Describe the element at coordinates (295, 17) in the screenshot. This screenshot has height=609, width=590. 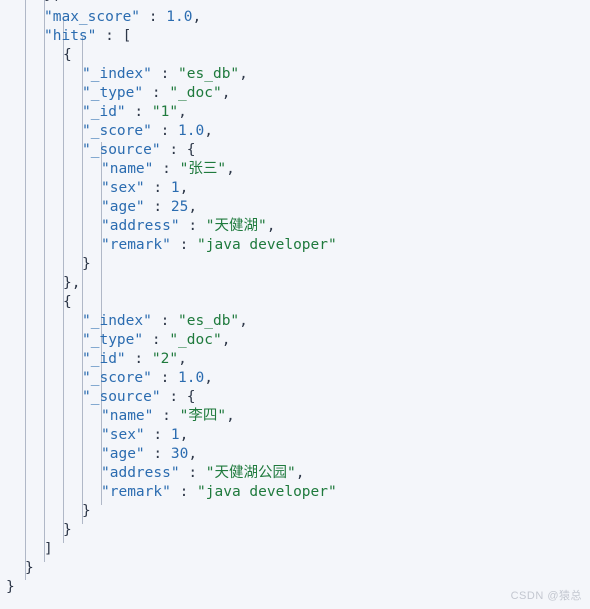
I see `code-line: "max_score" : 1.0,` at that location.